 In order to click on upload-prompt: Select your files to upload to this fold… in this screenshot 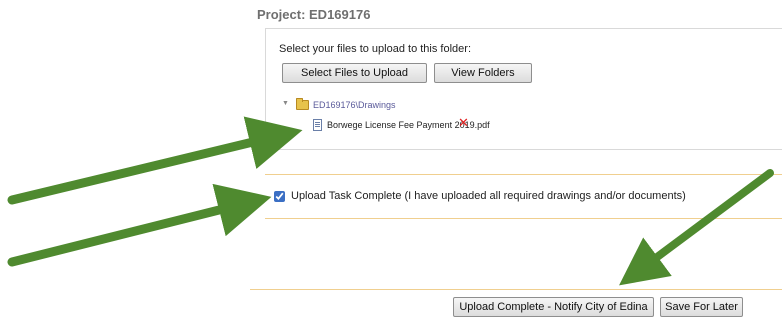, I will do `click(375, 49)`.